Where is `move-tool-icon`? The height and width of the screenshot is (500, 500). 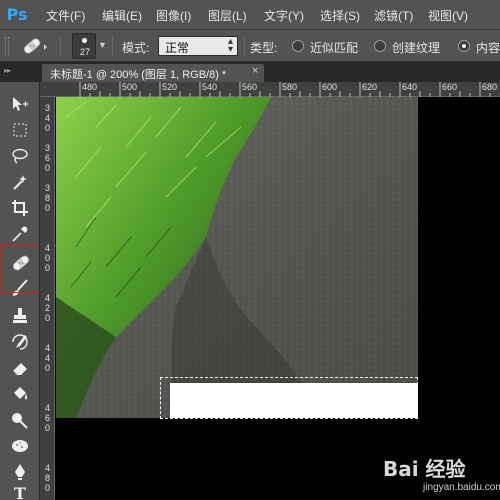
move-tool-icon is located at coordinates (20, 104).